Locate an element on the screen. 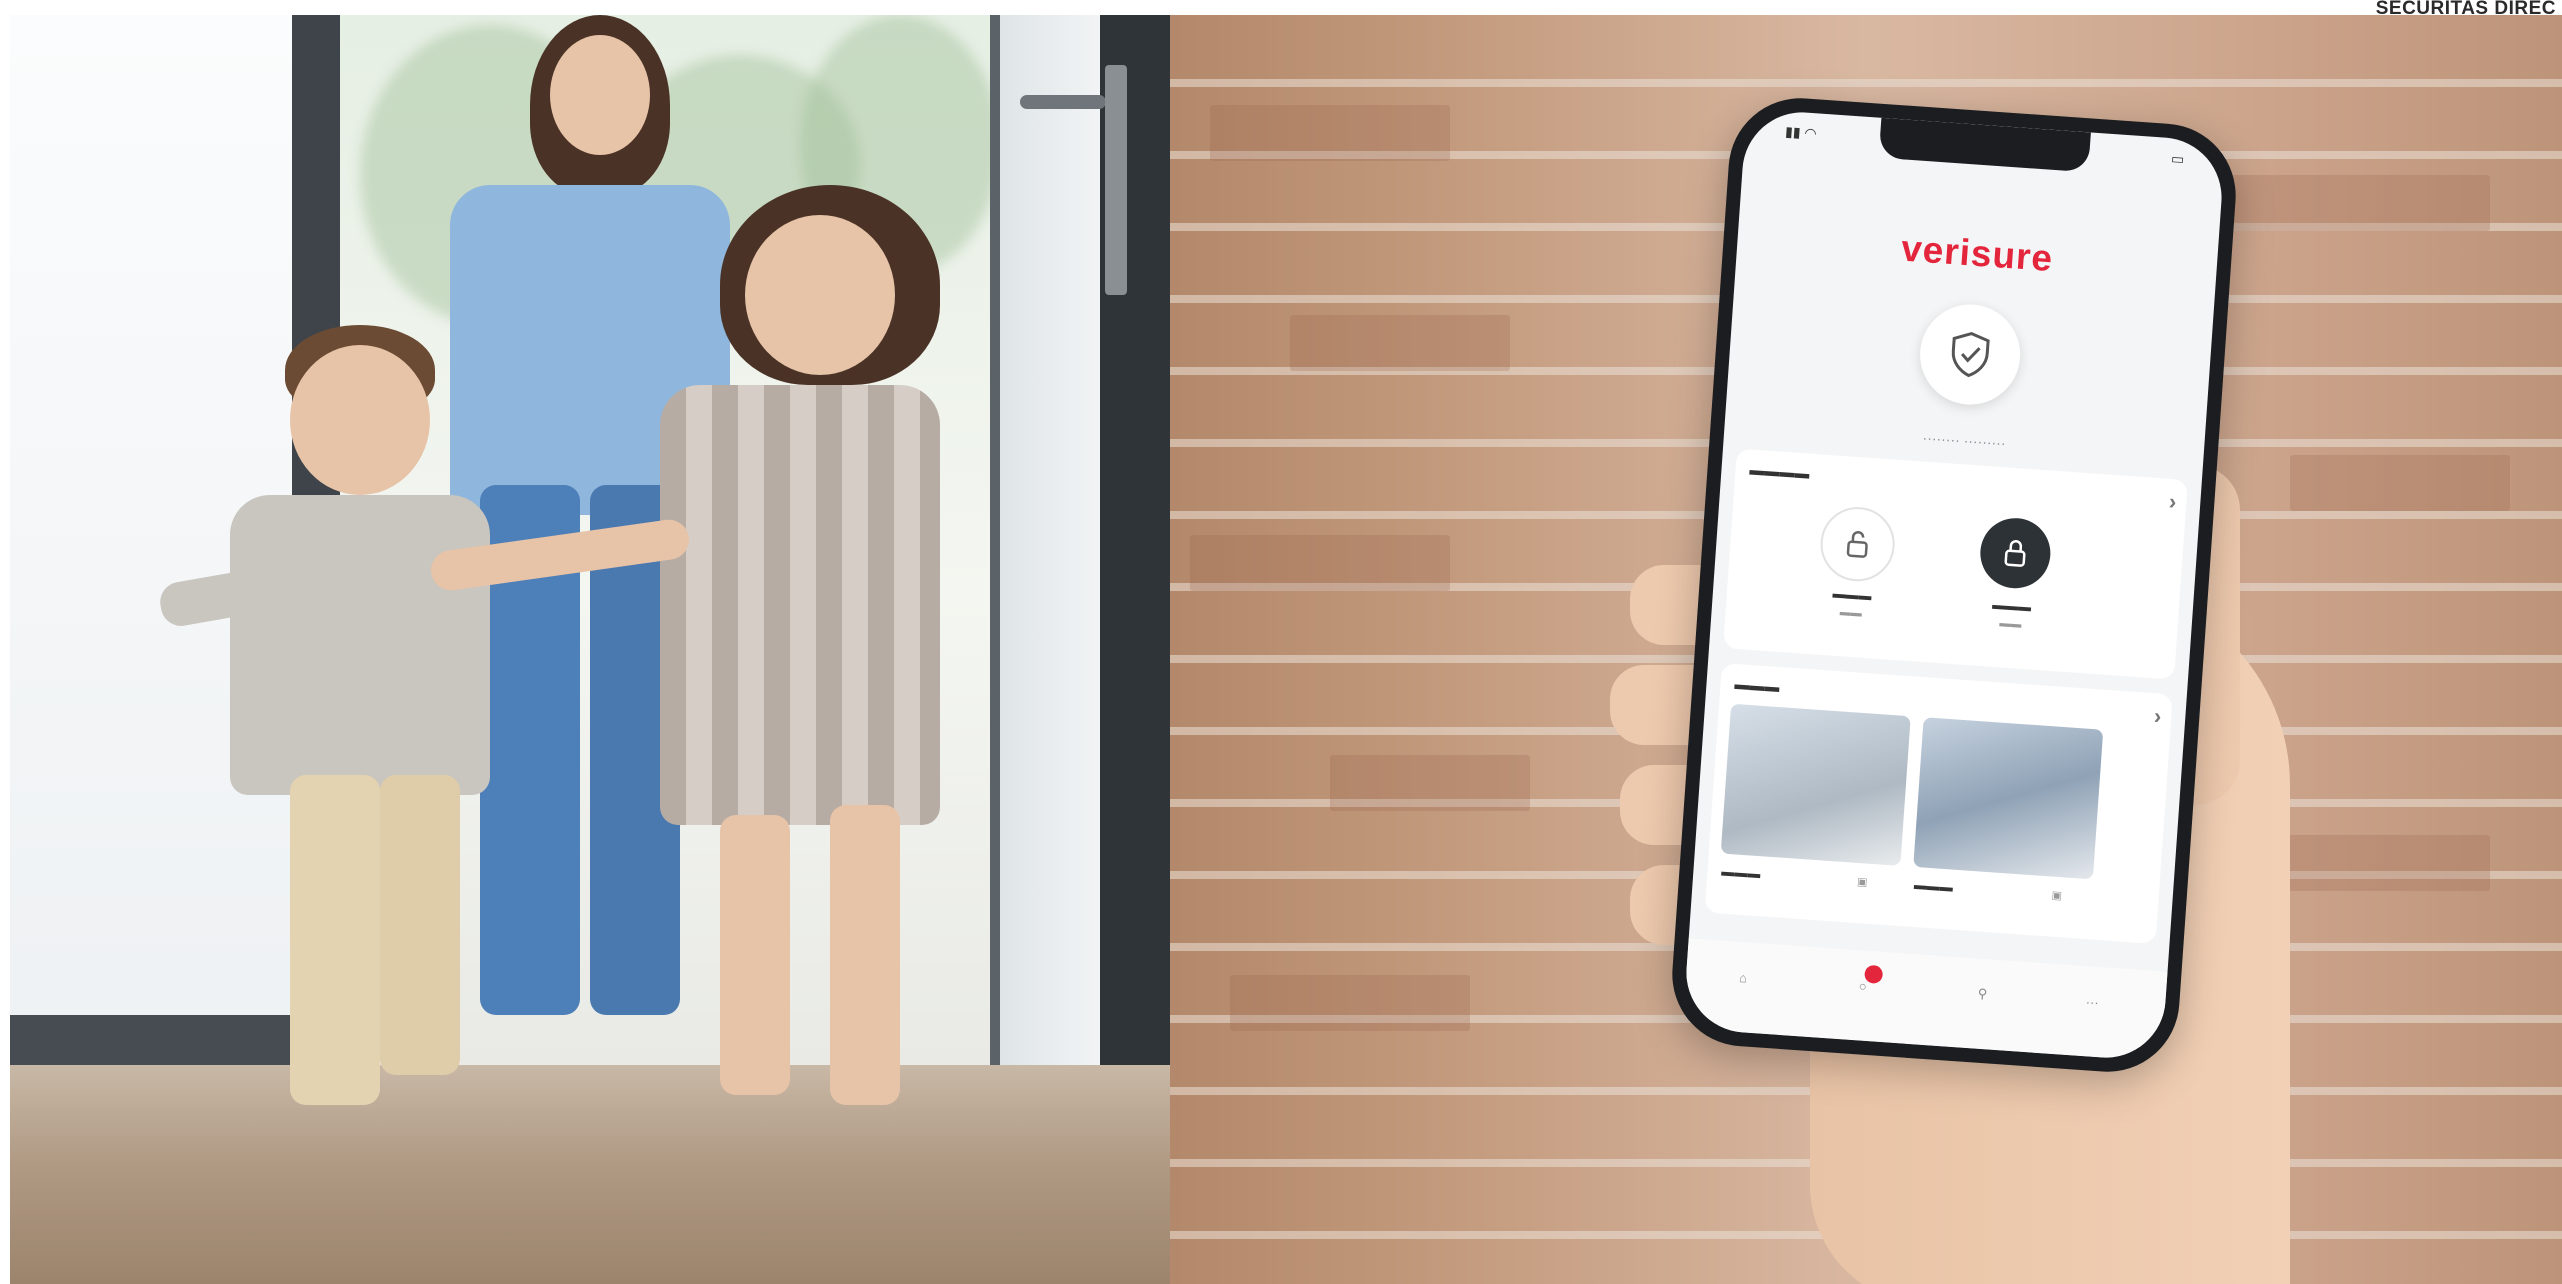 Image resolution: width=2562 pixels, height=1284 pixels. camera-living-room-label: ▬▬▬ is located at coordinates (1740, 872).